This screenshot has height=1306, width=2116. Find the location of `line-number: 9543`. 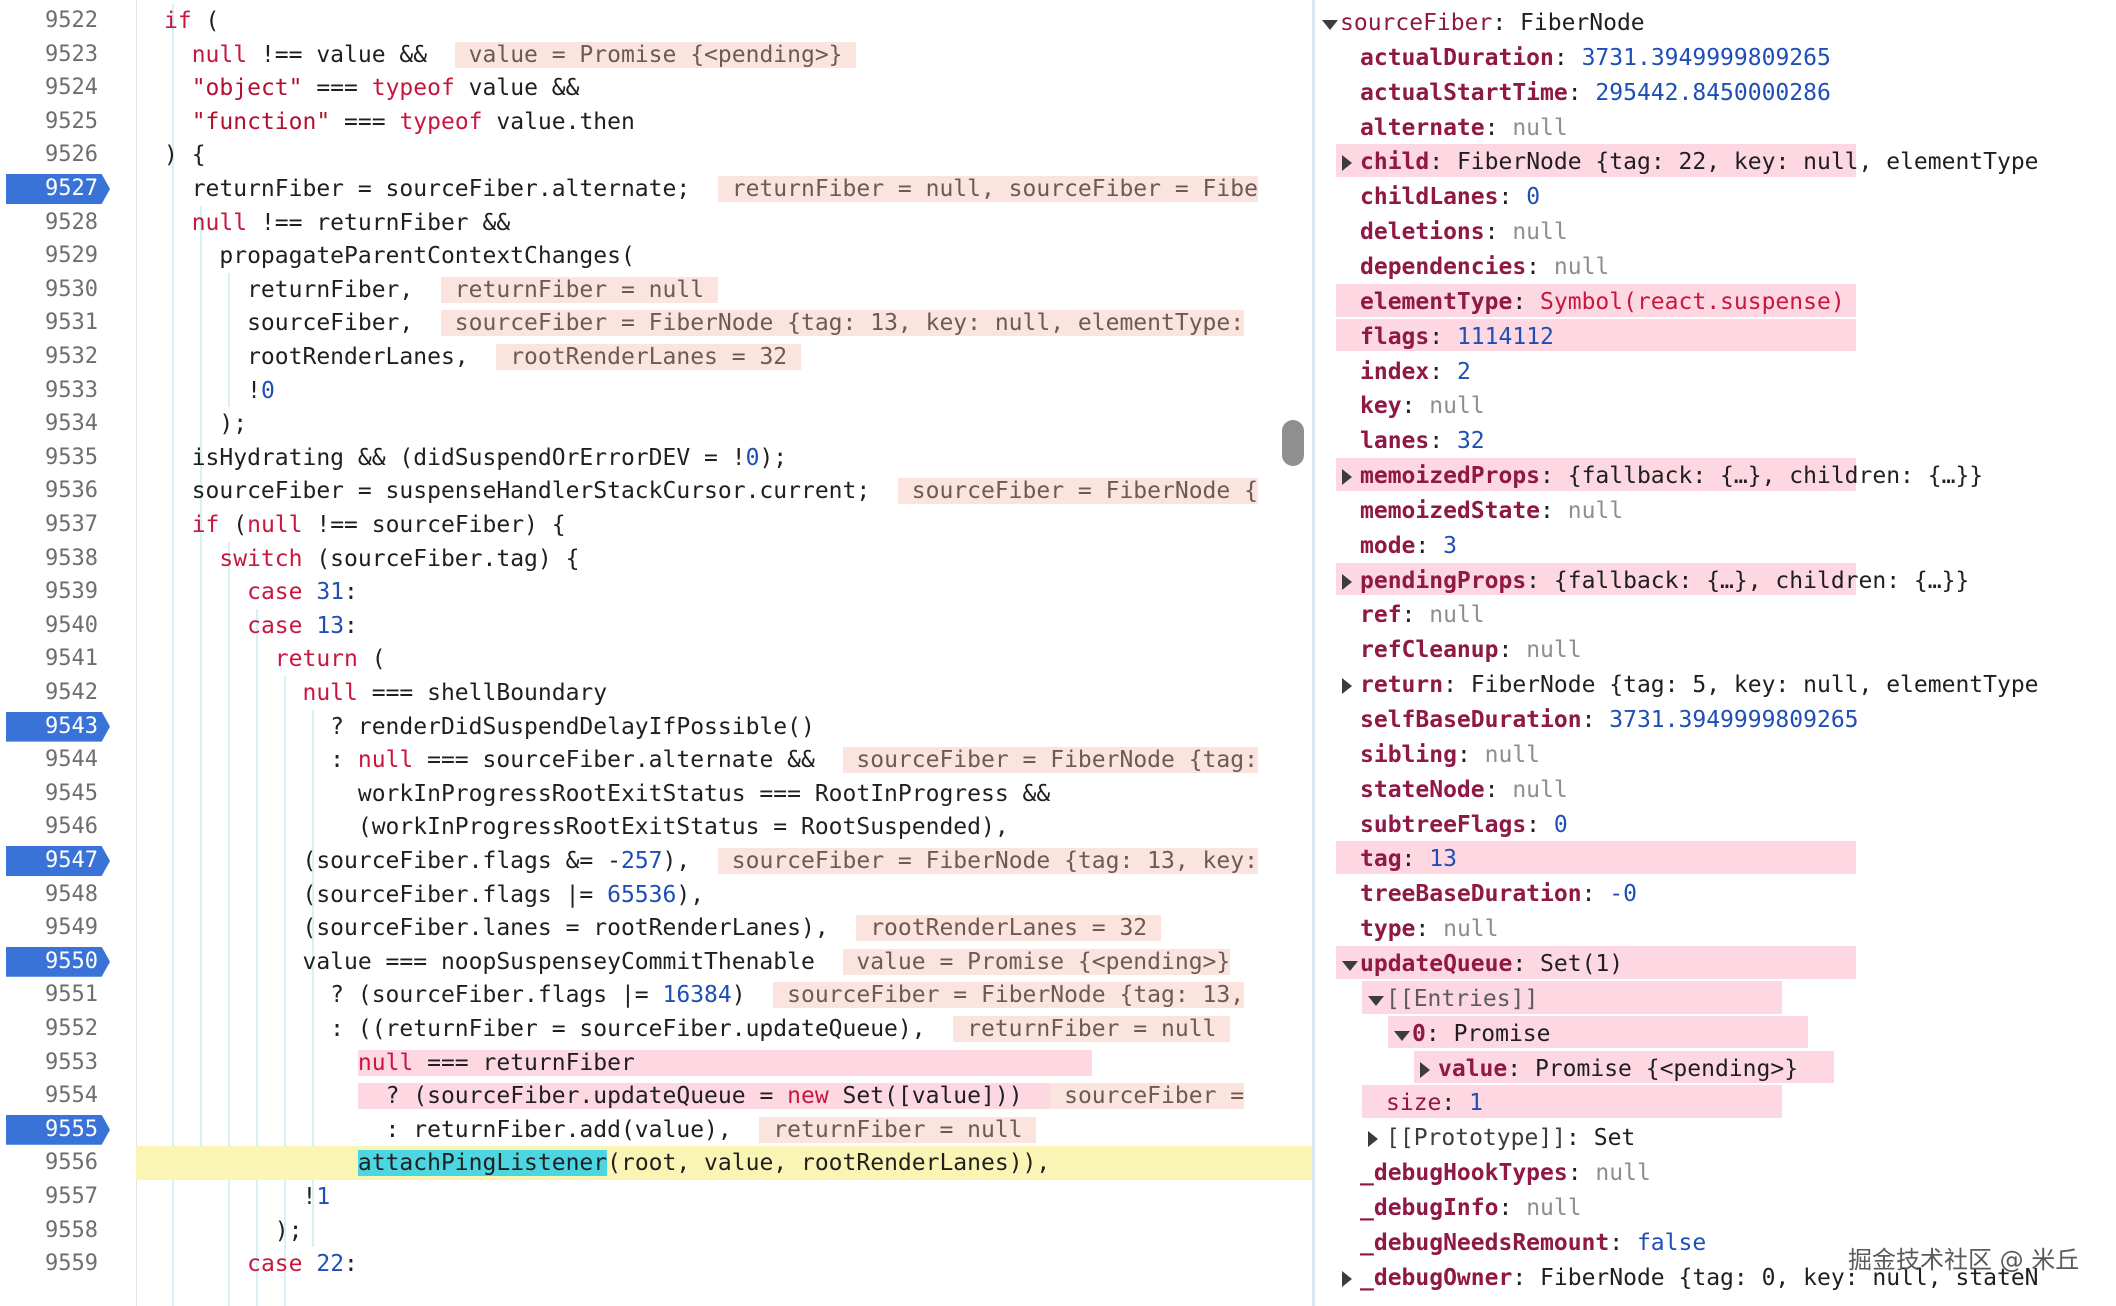

line-number: 9543 is located at coordinates (56, 727).